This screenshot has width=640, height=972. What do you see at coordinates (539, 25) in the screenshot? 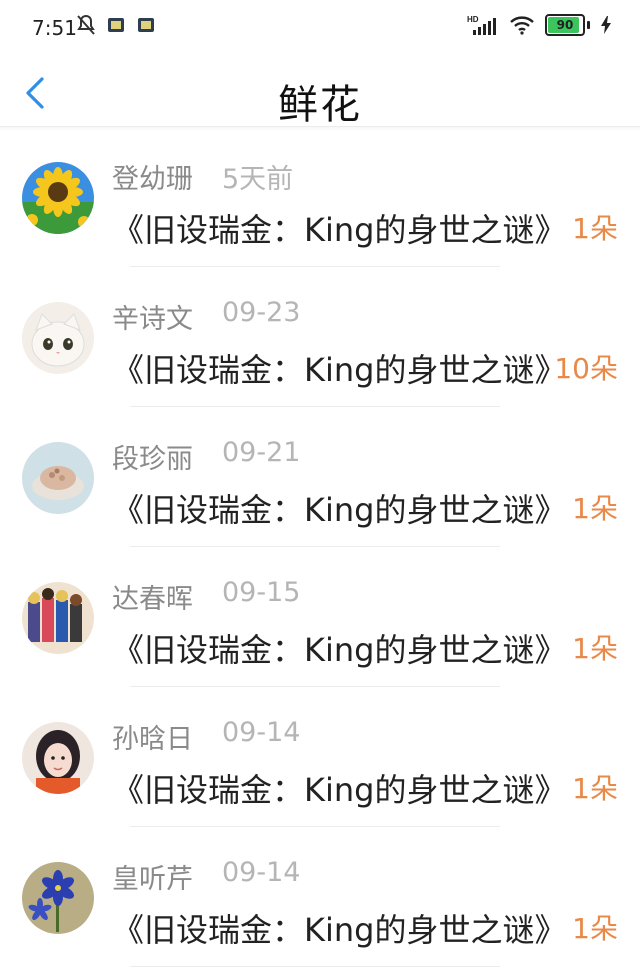
I see `system-icons: HD 90` at bounding box center [539, 25].